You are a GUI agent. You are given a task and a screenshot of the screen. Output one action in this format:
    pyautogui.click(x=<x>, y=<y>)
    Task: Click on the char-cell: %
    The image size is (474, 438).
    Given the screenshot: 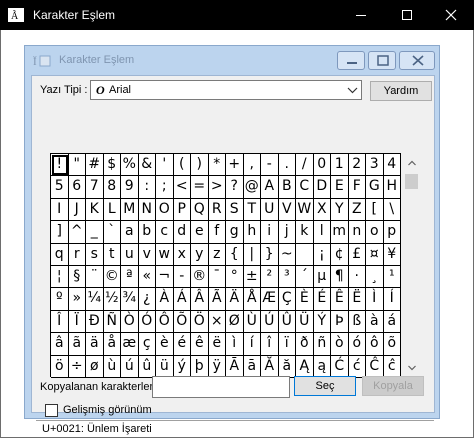 What is the action you would take?
    pyautogui.click(x=130, y=165)
    